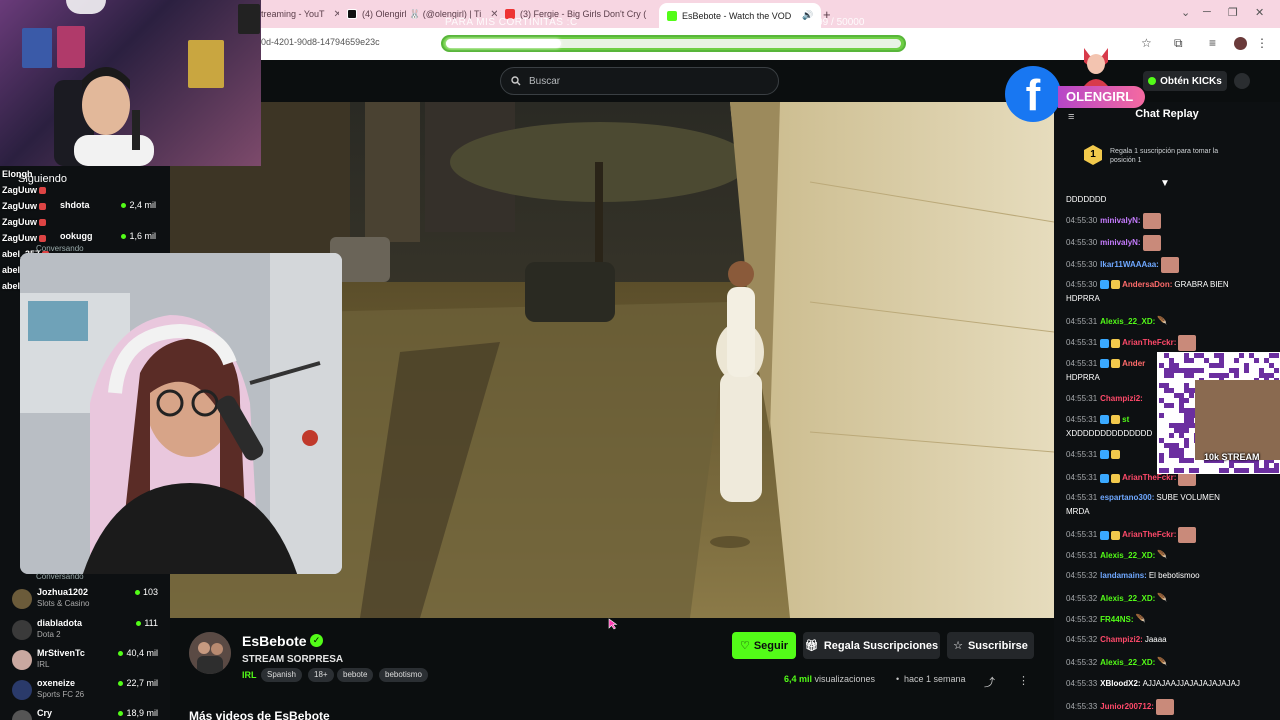  I want to click on sidebar-item-viewers: 1,6 mil, so click(138, 236).